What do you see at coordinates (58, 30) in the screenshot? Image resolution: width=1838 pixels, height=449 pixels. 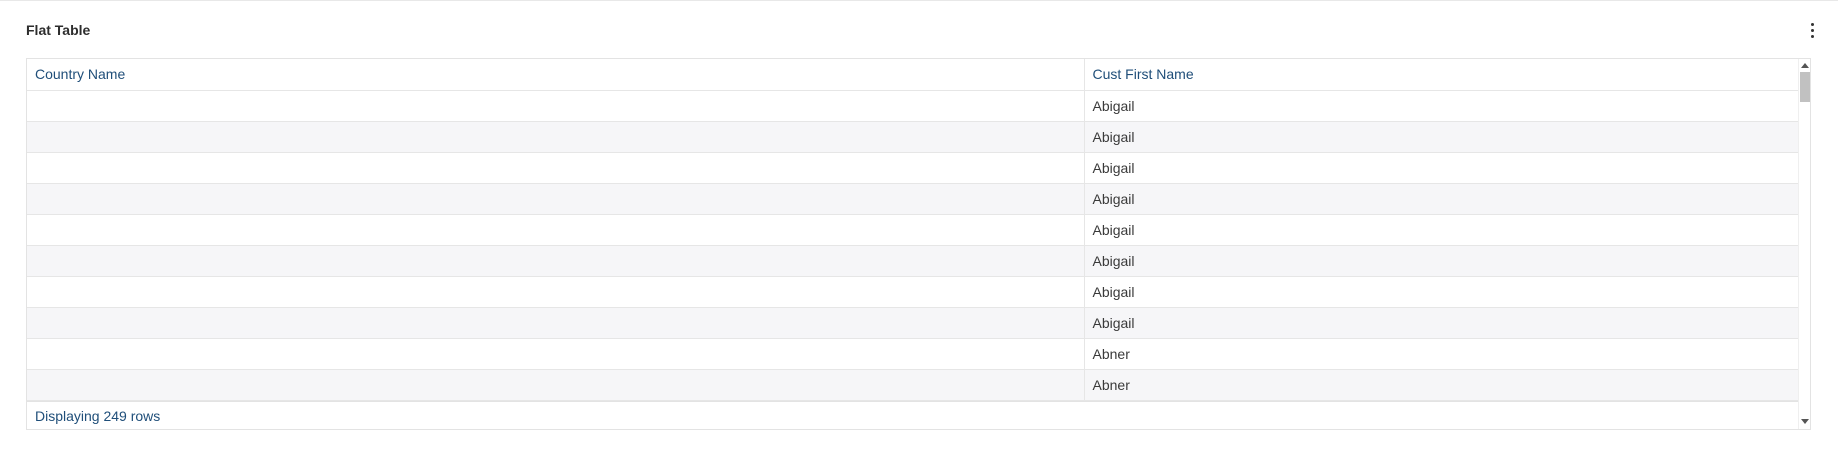 I see `widget-title: Flat Table` at bounding box center [58, 30].